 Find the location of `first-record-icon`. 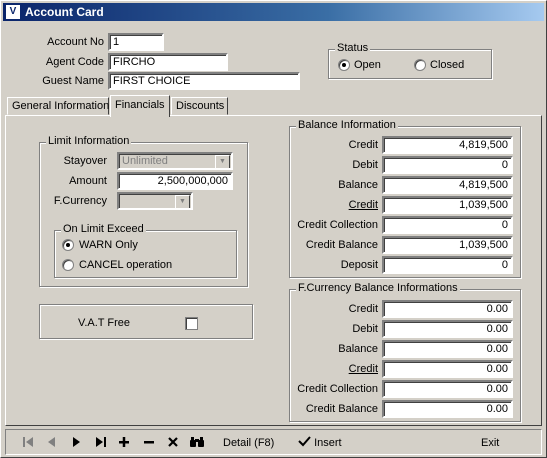

first-record-icon is located at coordinates (28, 443).